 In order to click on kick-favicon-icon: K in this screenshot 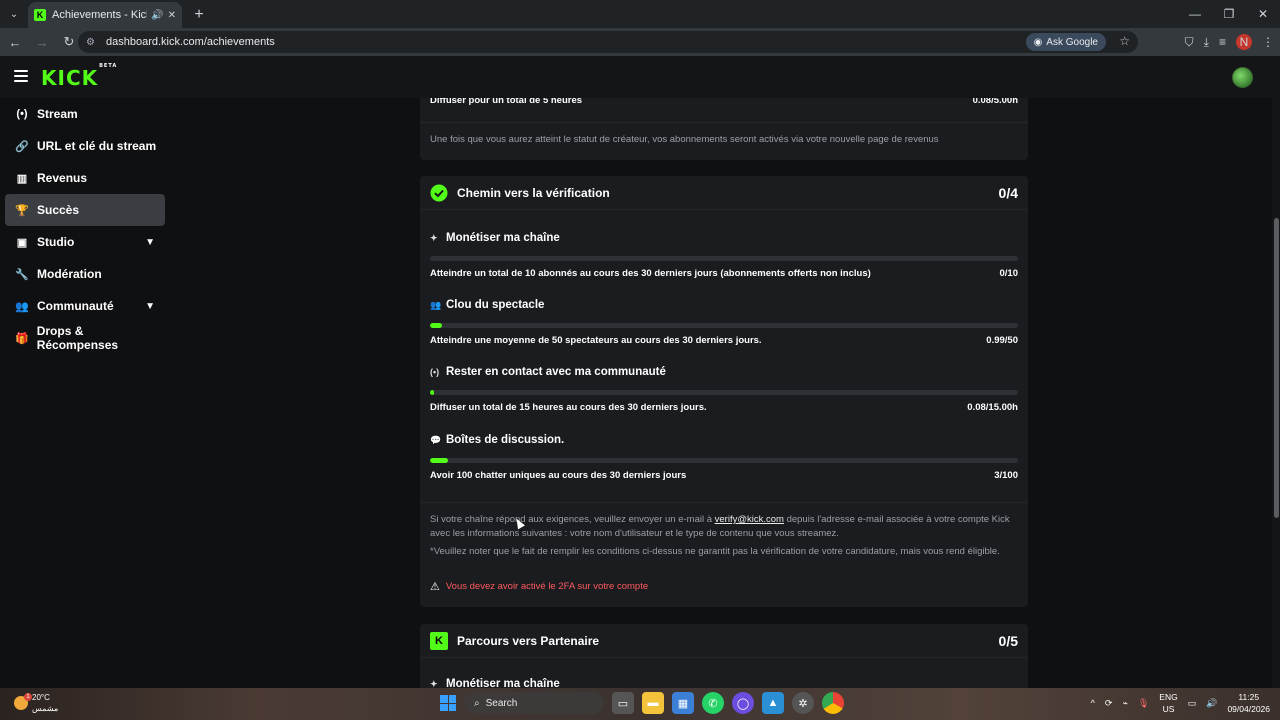, I will do `click(40, 15)`.